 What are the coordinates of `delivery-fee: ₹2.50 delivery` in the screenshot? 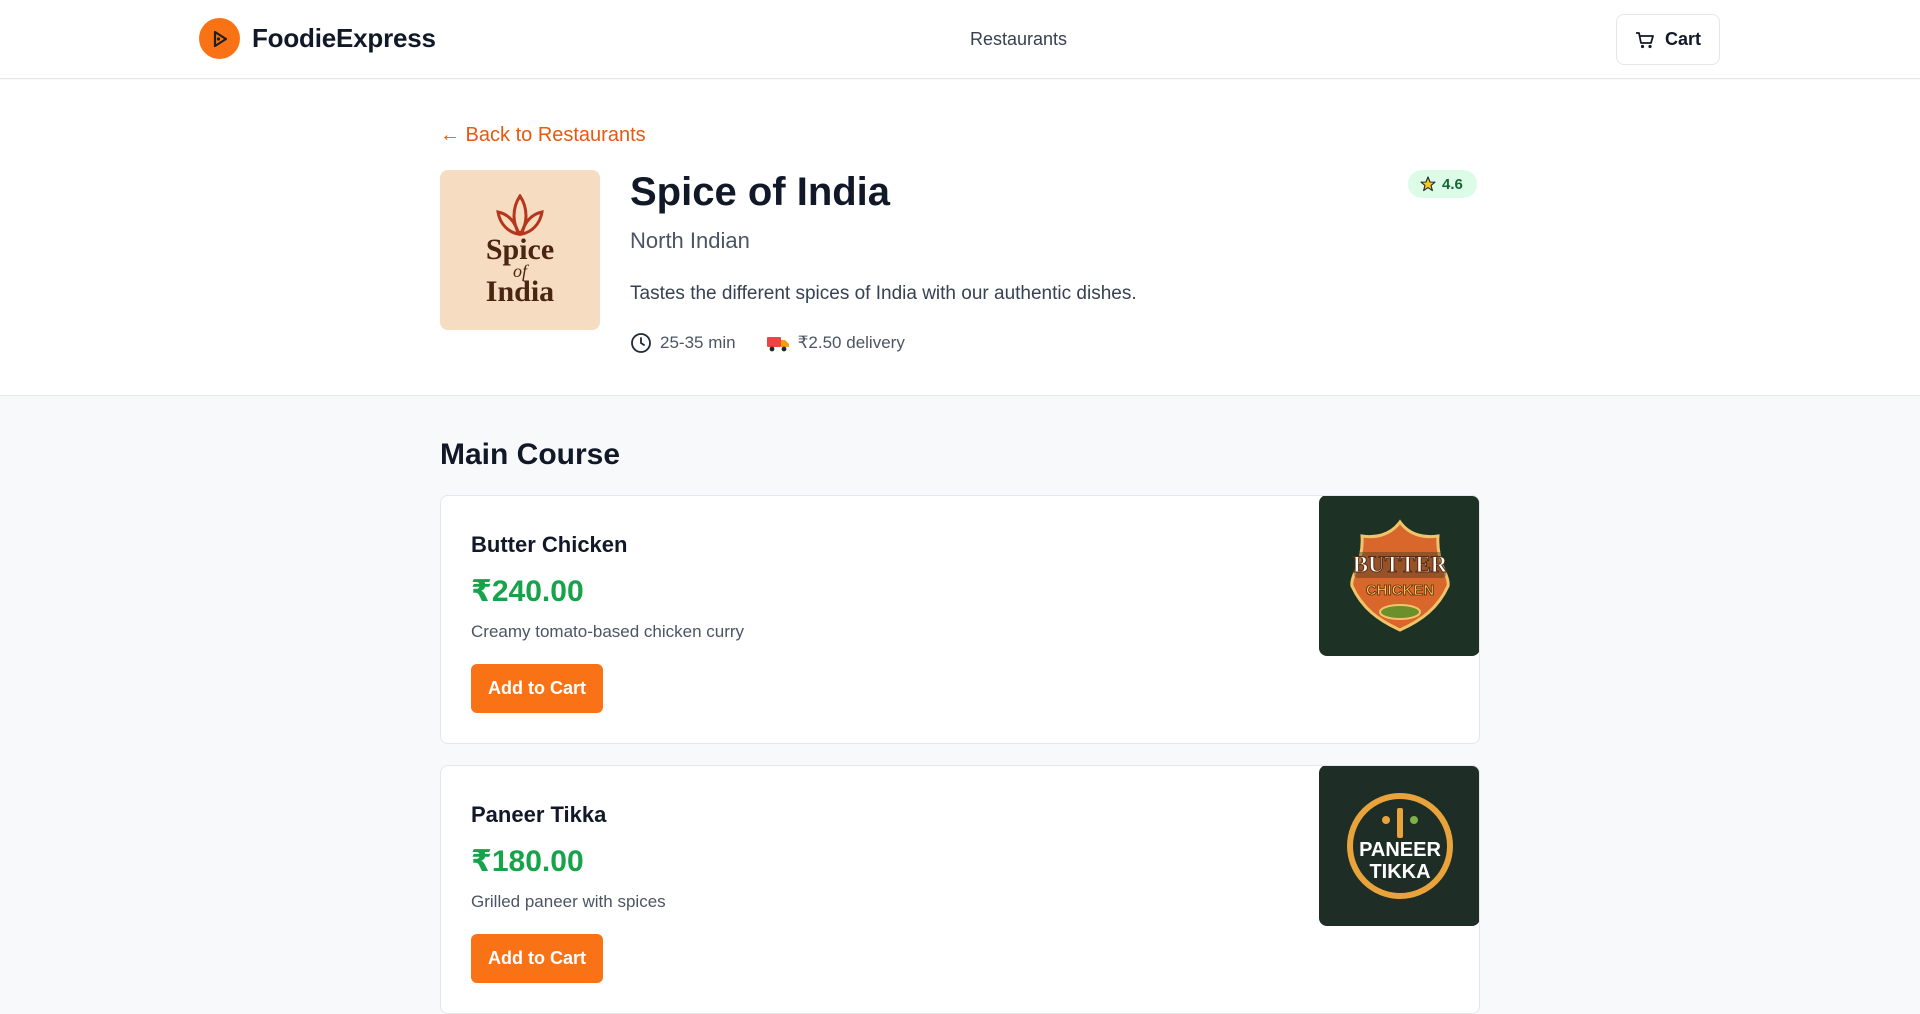 It's located at (851, 342).